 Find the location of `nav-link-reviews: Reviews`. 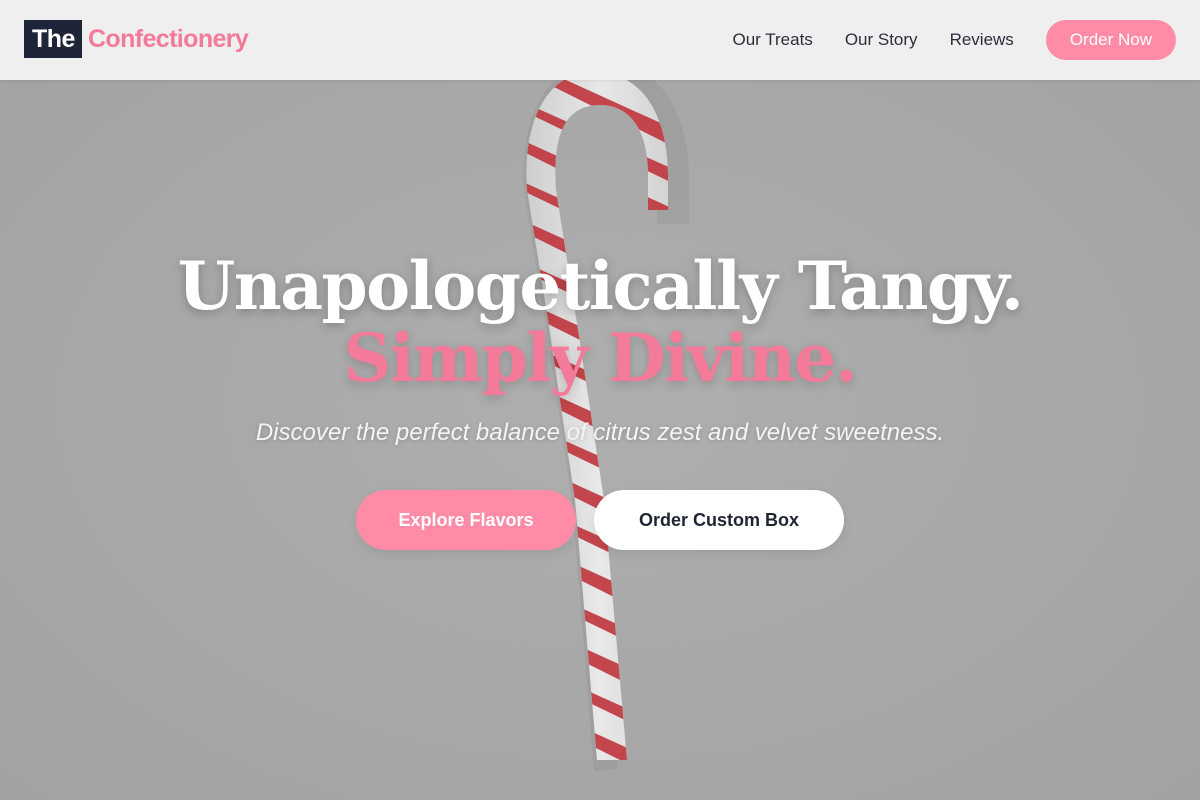

nav-link-reviews: Reviews is located at coordinates (982, 40).